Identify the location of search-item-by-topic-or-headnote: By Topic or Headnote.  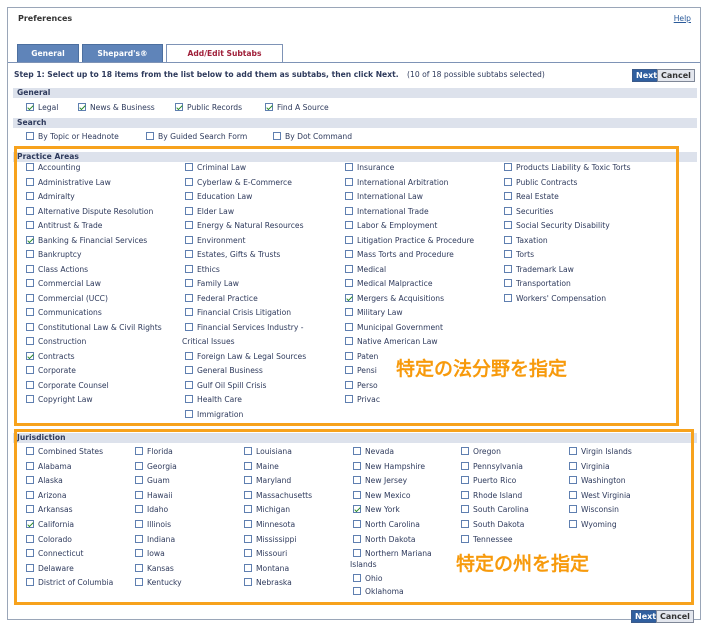
(72, 136).